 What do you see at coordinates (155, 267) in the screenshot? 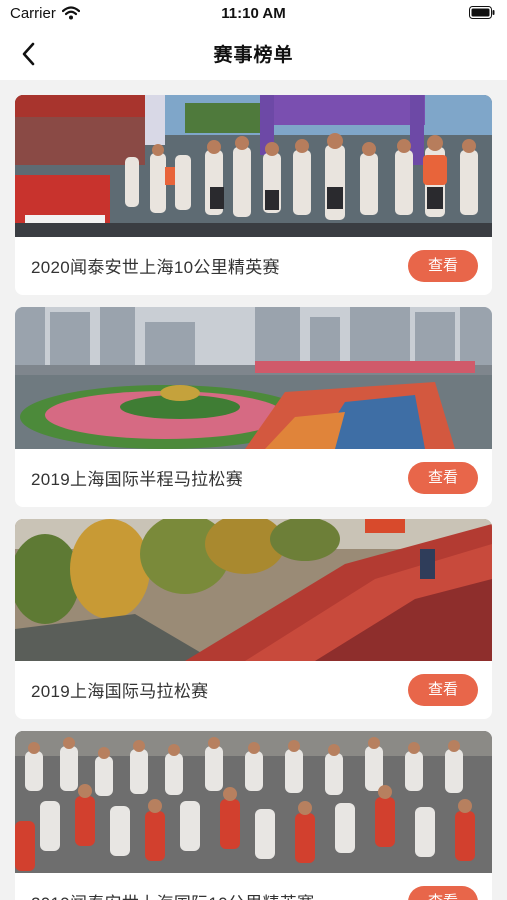
I see `event-title: 2020闻泰安世上海10公里精英赛` at bounding box center [155, 267].